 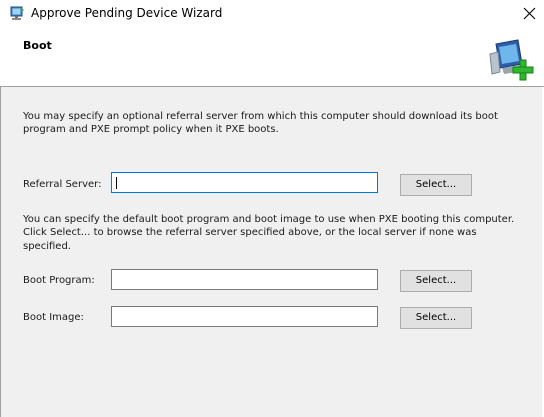 I want to click on boot-program-input, so click(x=244, y=279).